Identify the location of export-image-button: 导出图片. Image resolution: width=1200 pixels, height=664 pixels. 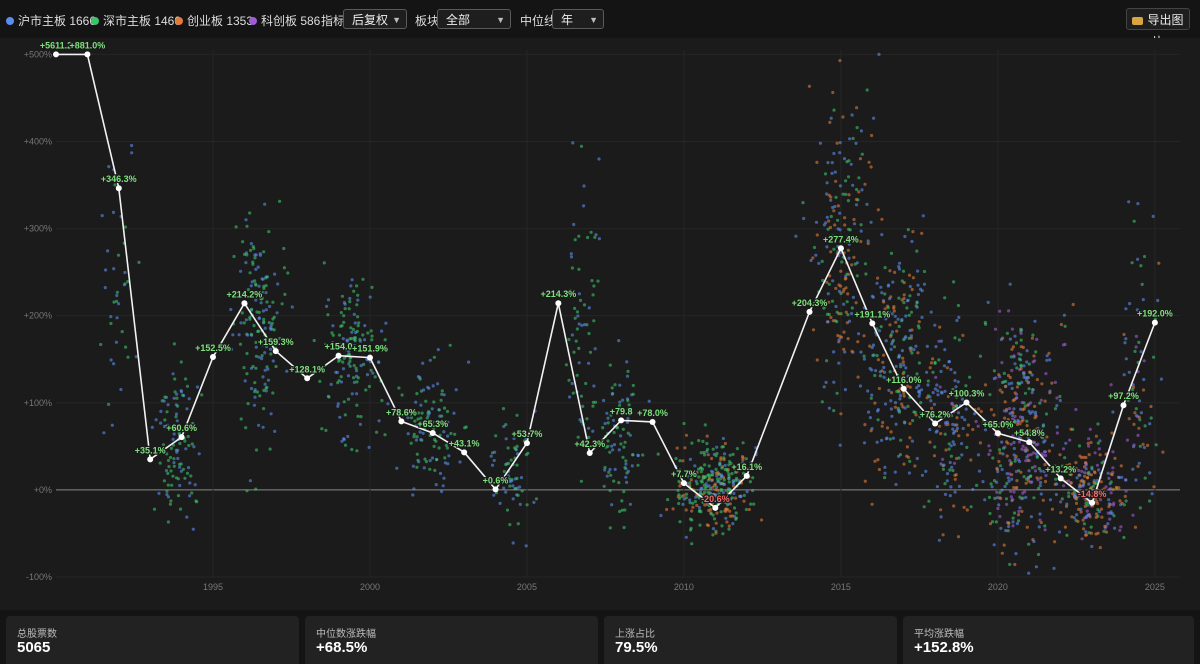
(1158, 28).